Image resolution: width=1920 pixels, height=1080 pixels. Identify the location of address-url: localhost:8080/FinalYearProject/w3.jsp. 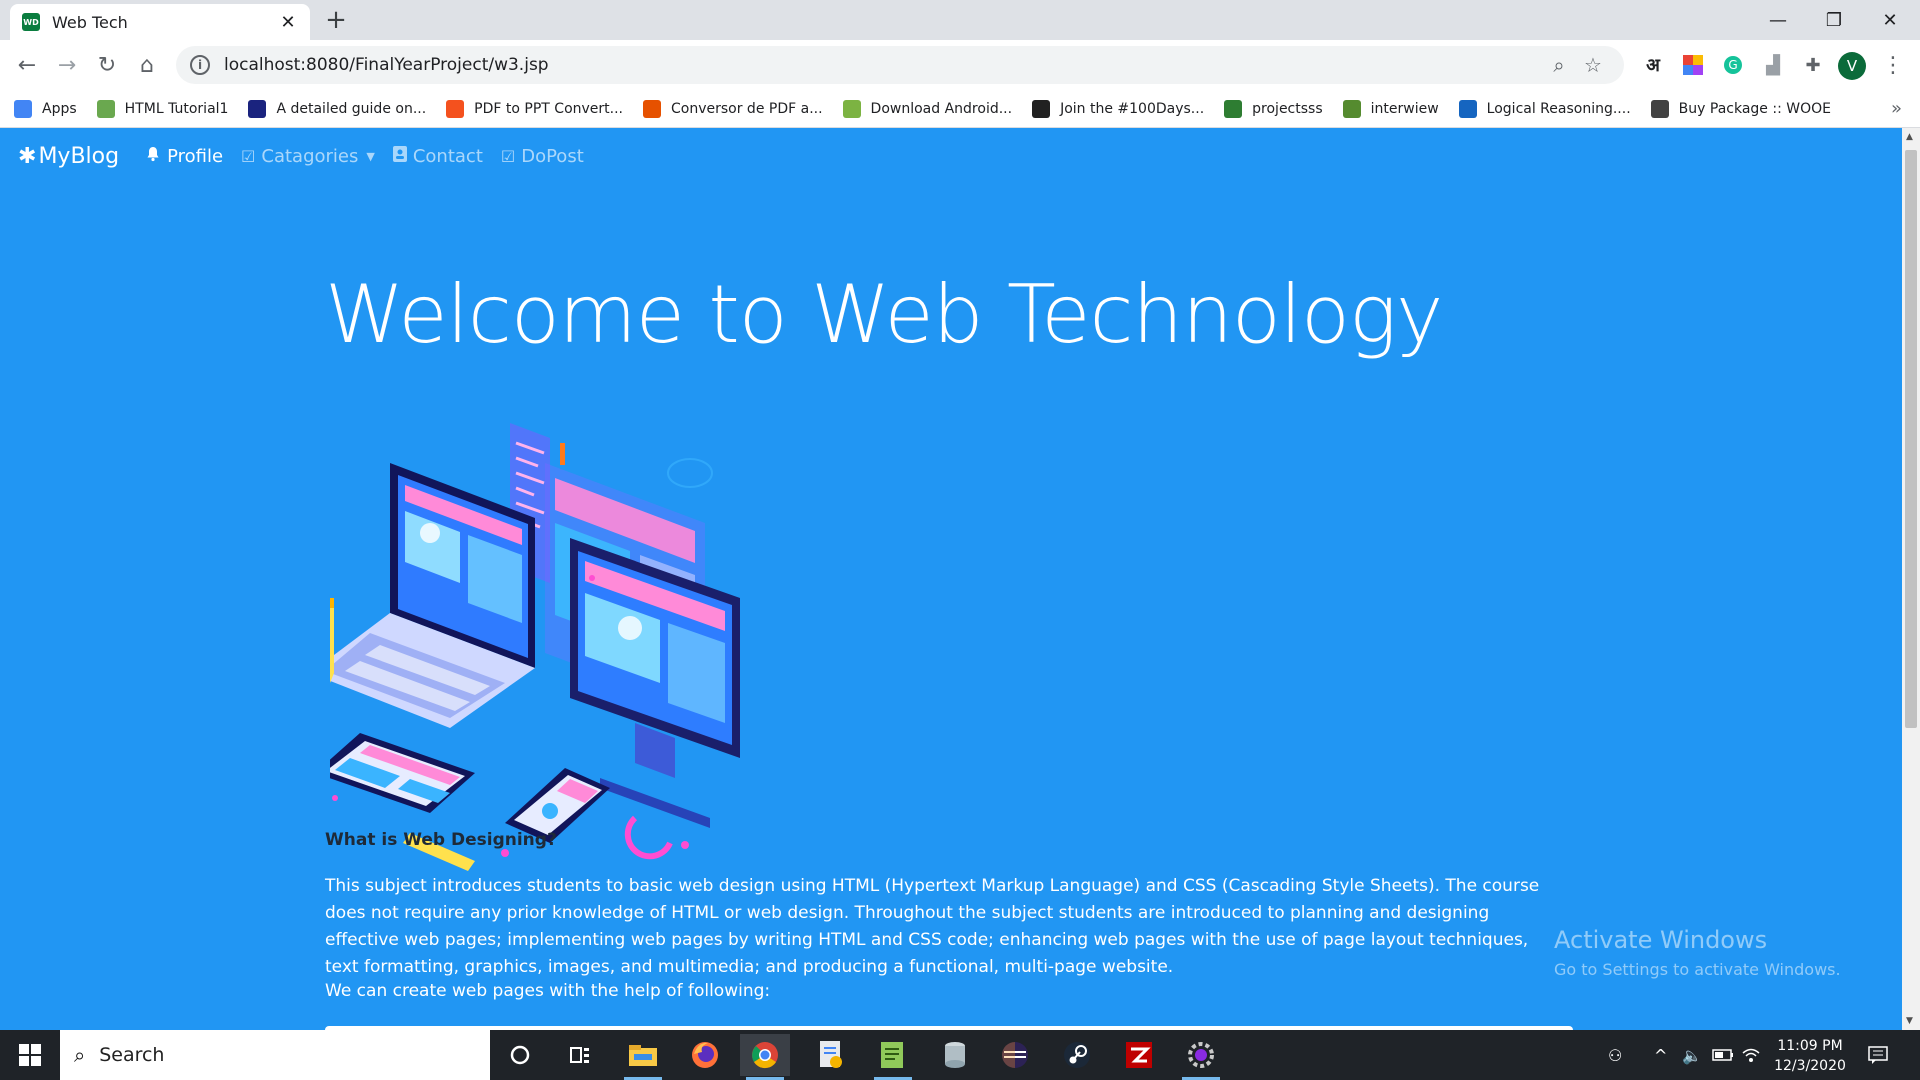
(883, 65).